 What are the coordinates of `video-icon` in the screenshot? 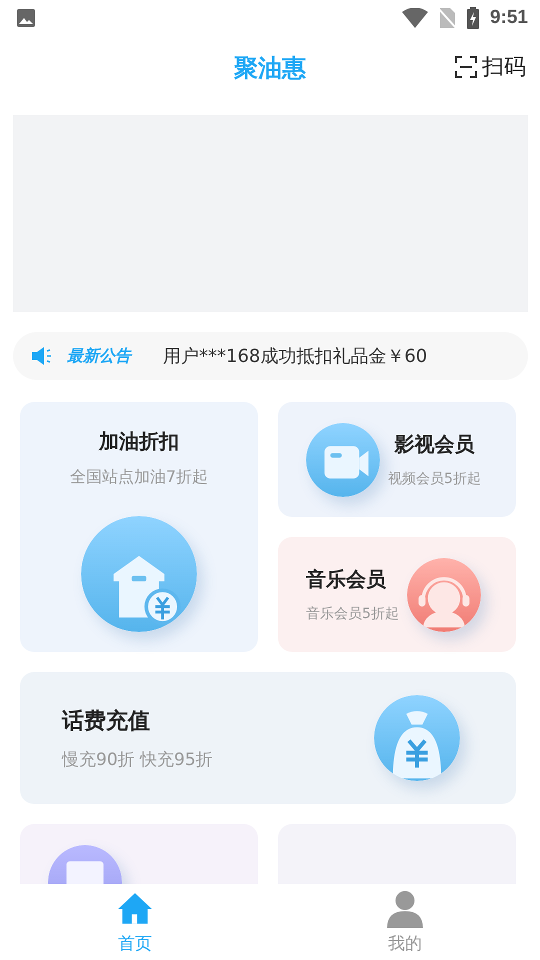 It's located at (343, 459).